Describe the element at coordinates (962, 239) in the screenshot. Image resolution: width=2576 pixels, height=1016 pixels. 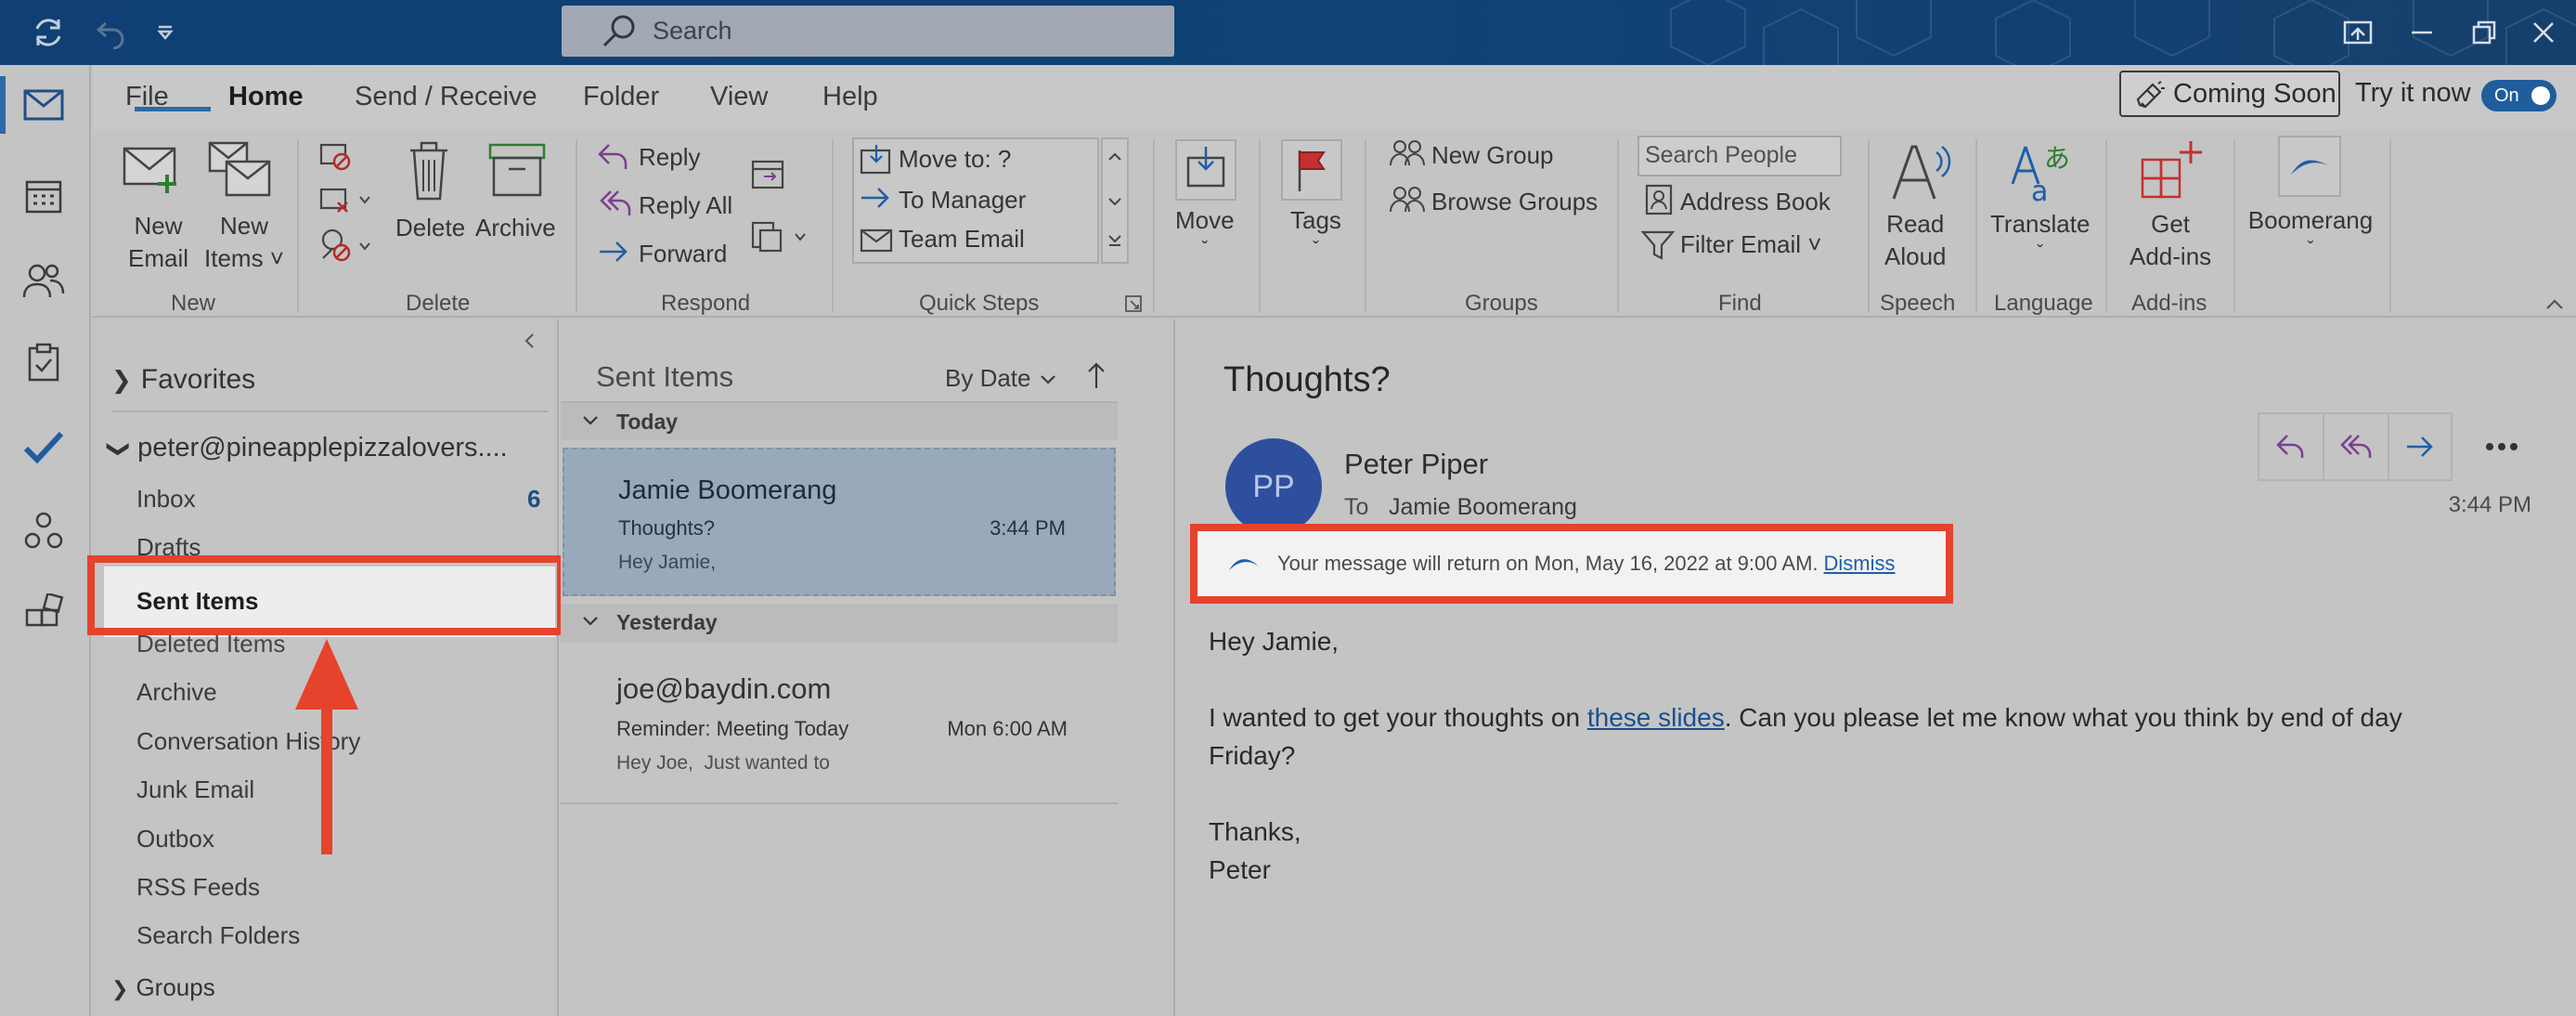
I see `quick-step-team-email: Team Email` at that location.